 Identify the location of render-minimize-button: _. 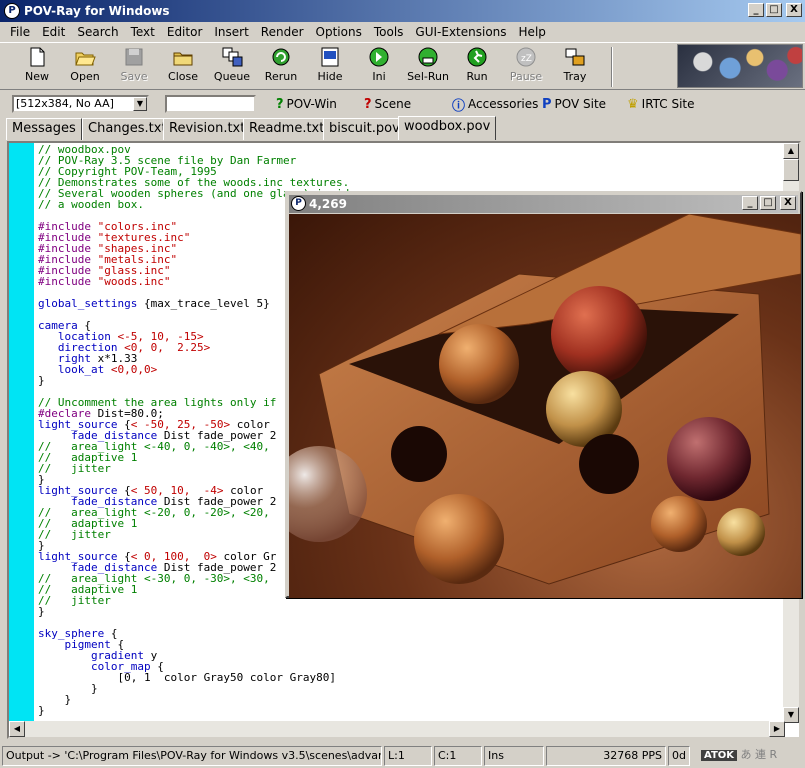
(750, 203).